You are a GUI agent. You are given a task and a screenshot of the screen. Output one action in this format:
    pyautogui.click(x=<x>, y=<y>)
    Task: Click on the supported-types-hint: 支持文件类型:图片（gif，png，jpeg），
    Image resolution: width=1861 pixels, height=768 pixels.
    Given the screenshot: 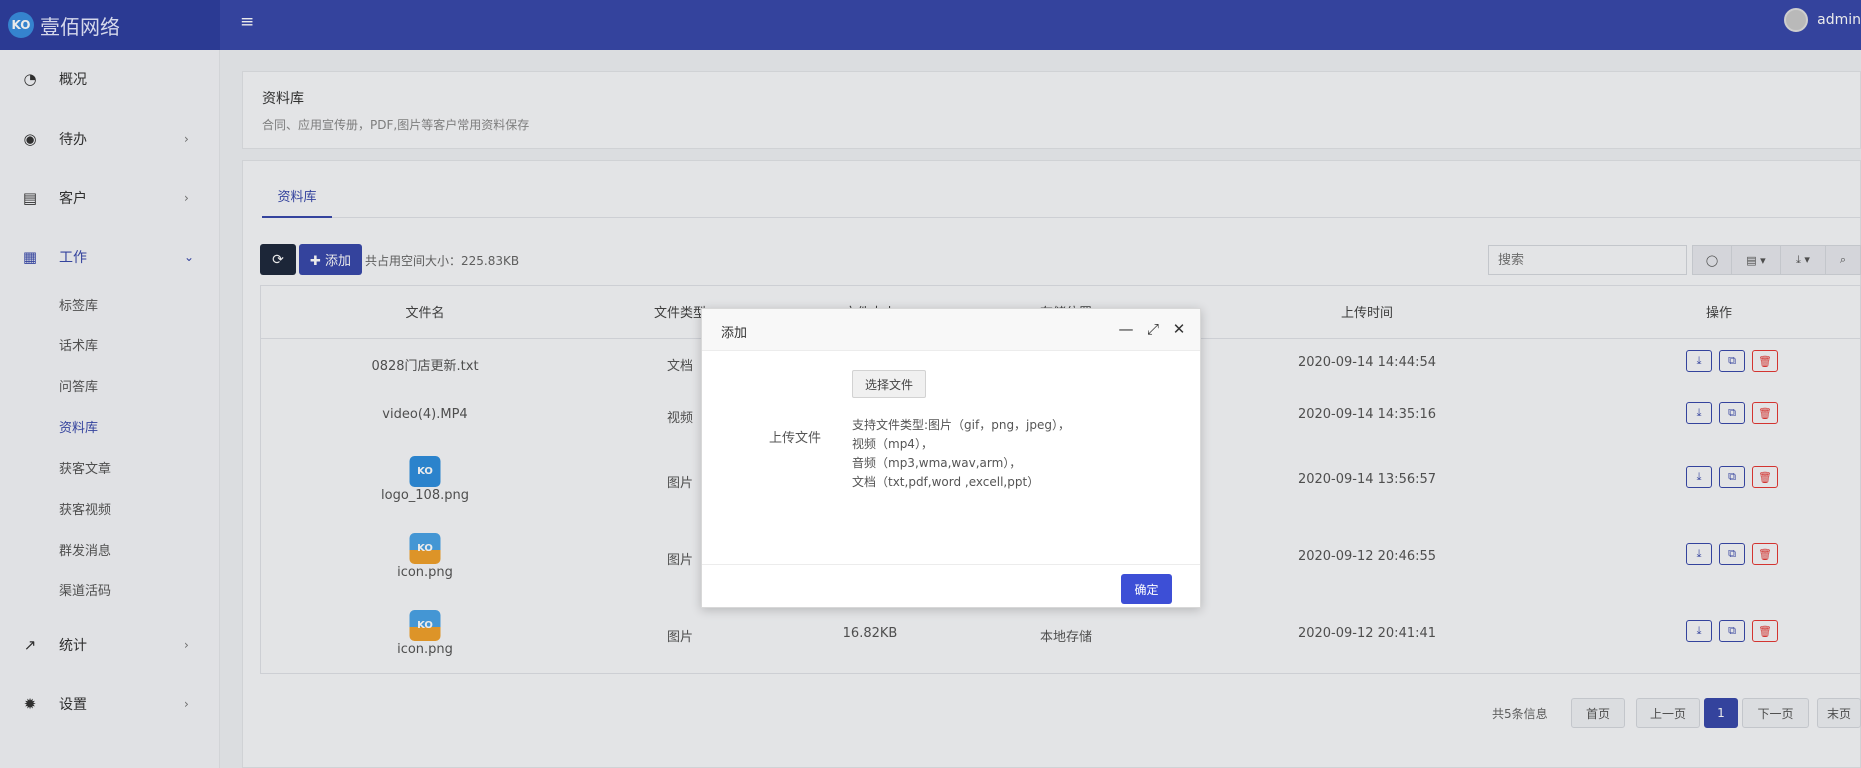 What is the action you would take?
    pyautogui.click(x=961, y=425)
    